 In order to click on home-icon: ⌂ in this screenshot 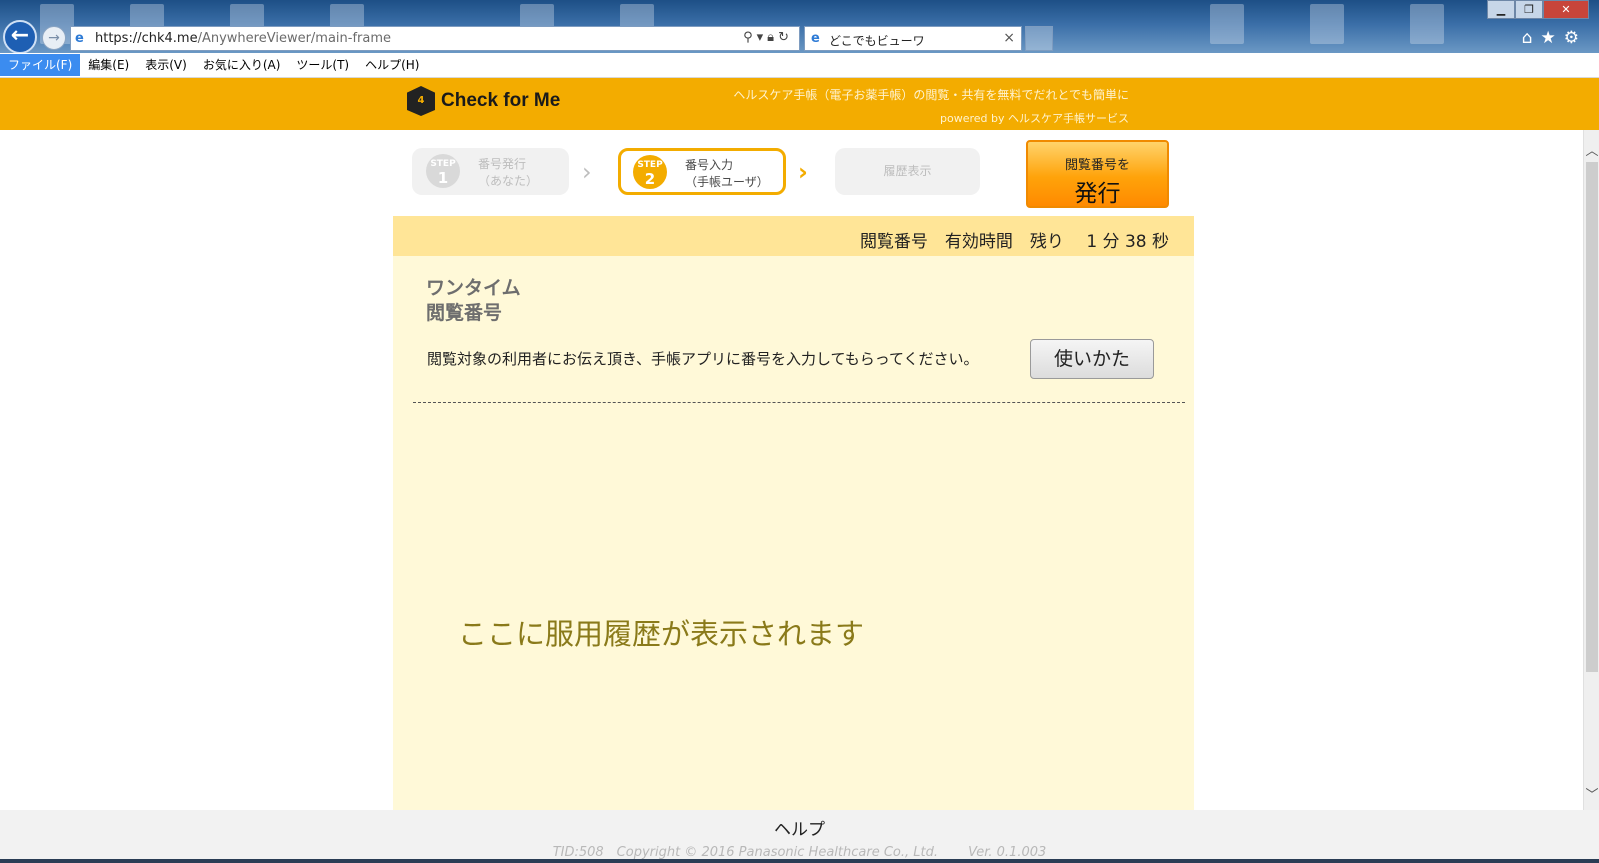, I will do `click(1531, 38)`.